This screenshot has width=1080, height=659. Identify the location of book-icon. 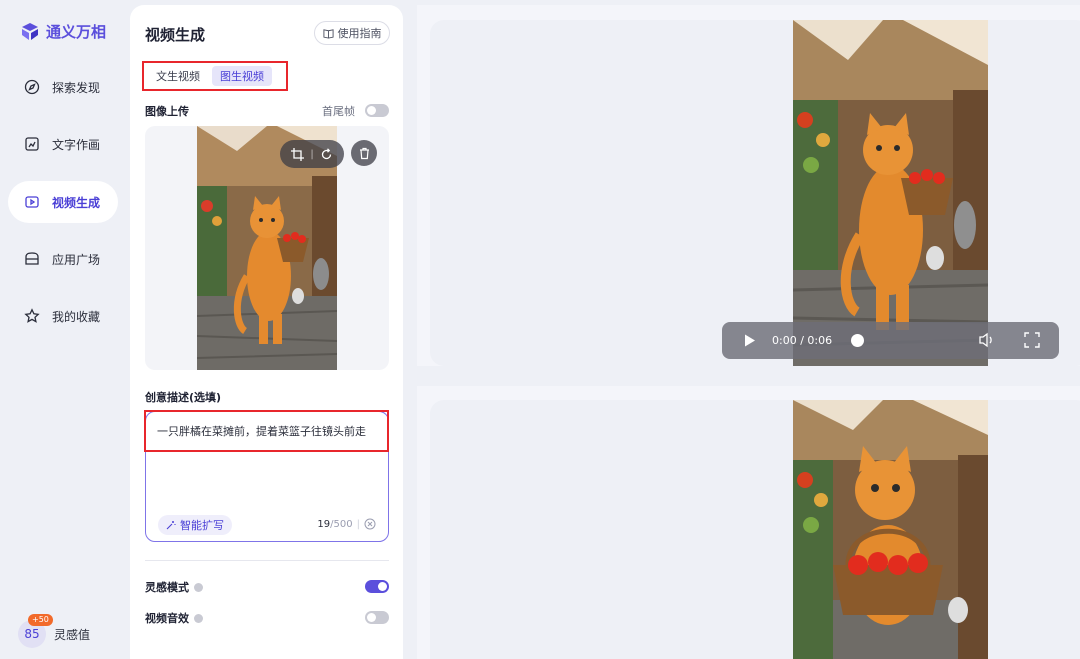
(328, 33).